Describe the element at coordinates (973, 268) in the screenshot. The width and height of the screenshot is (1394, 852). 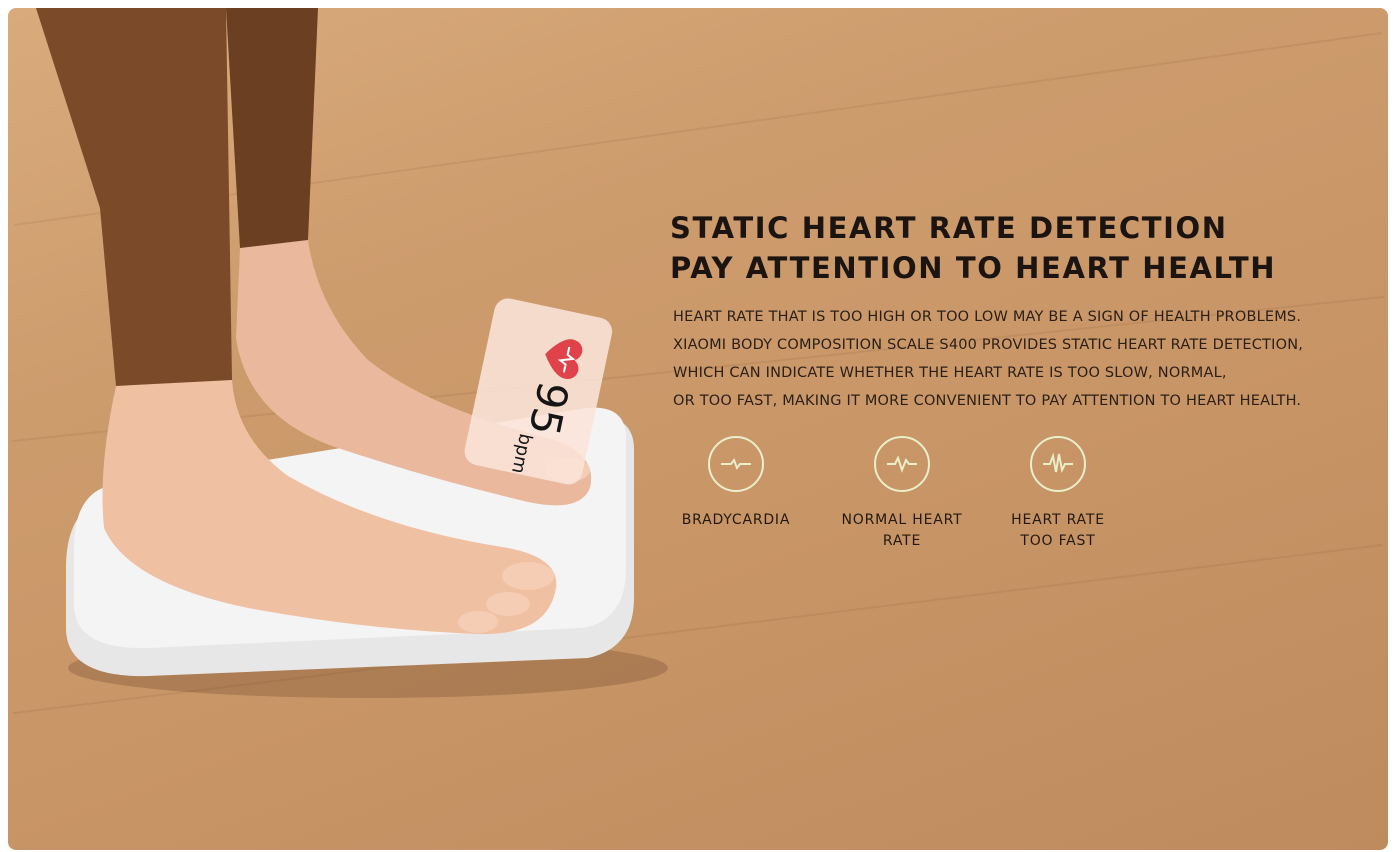
I see `headline-line-2: PAY ATTENTION TO HEART HEALTH` at that location.